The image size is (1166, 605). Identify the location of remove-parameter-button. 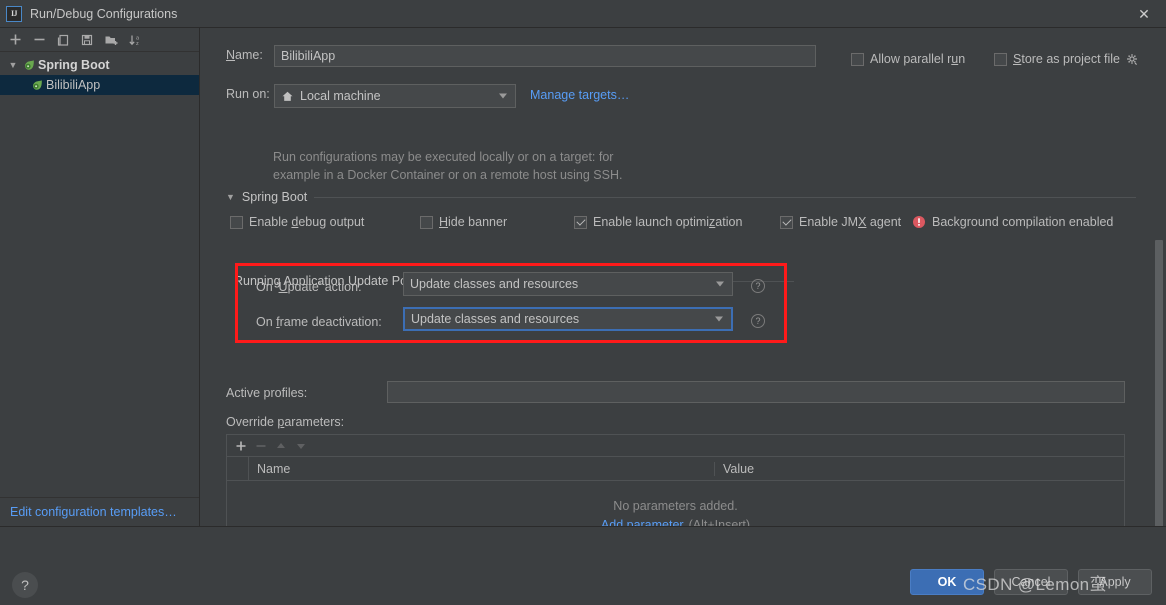
(261, 446).